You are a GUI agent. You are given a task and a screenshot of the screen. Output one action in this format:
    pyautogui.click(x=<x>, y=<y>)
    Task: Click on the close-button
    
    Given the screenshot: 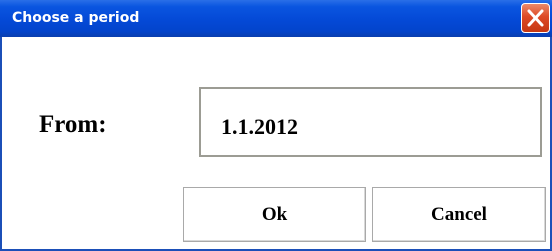 What is the action you would take?
    pyautogui.click(x=535, y=18)
    